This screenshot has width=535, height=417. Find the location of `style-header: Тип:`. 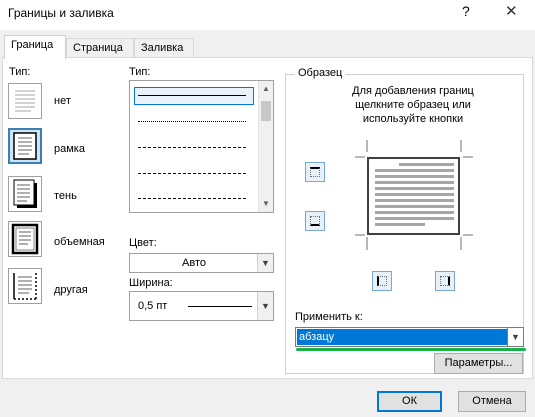

style-header: Тип: is located at coordinates (140, 72).